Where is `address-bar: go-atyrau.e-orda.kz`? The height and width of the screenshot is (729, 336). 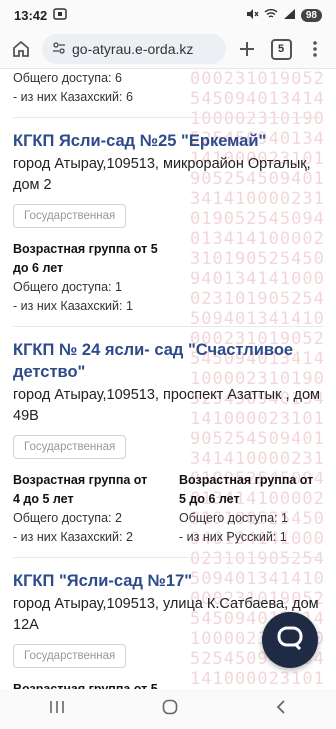 address-bar: go-atyrau.e-orda.kz is located at coordinates (134, 49).